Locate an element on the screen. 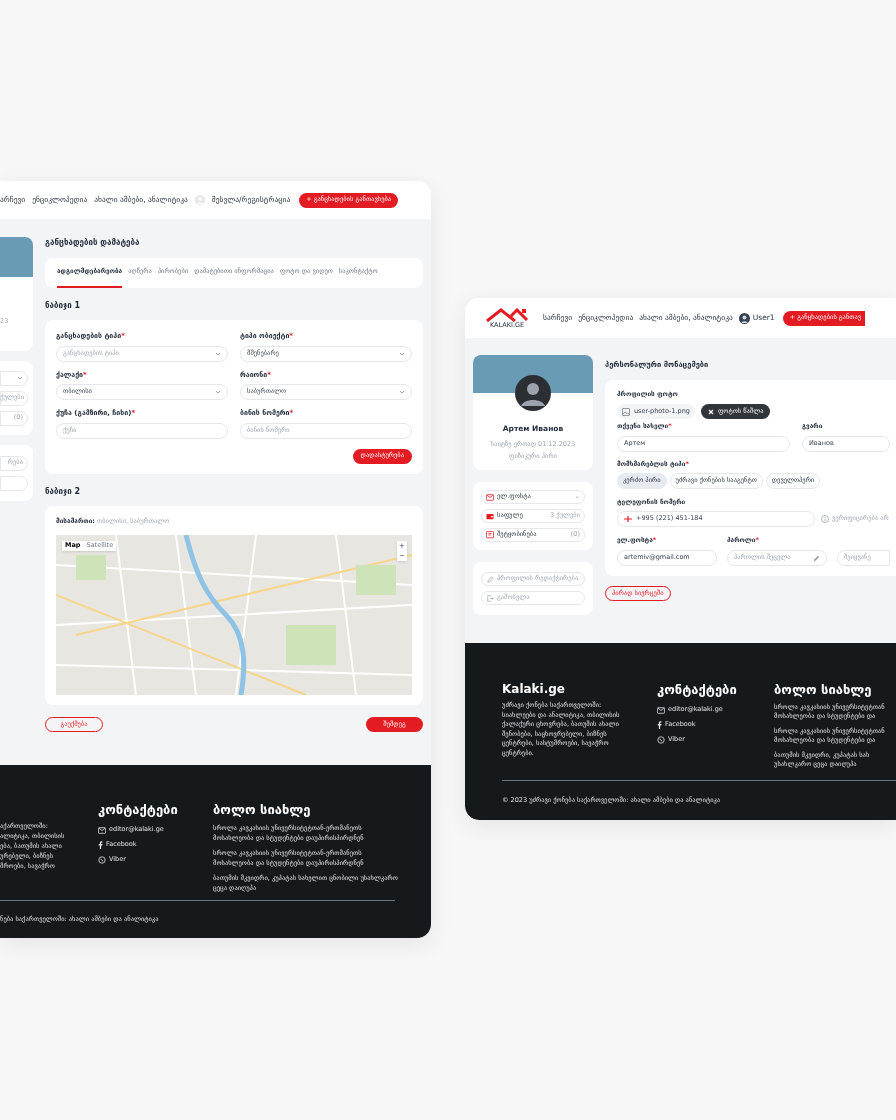  image-icon is located at coordinates (626, 411).